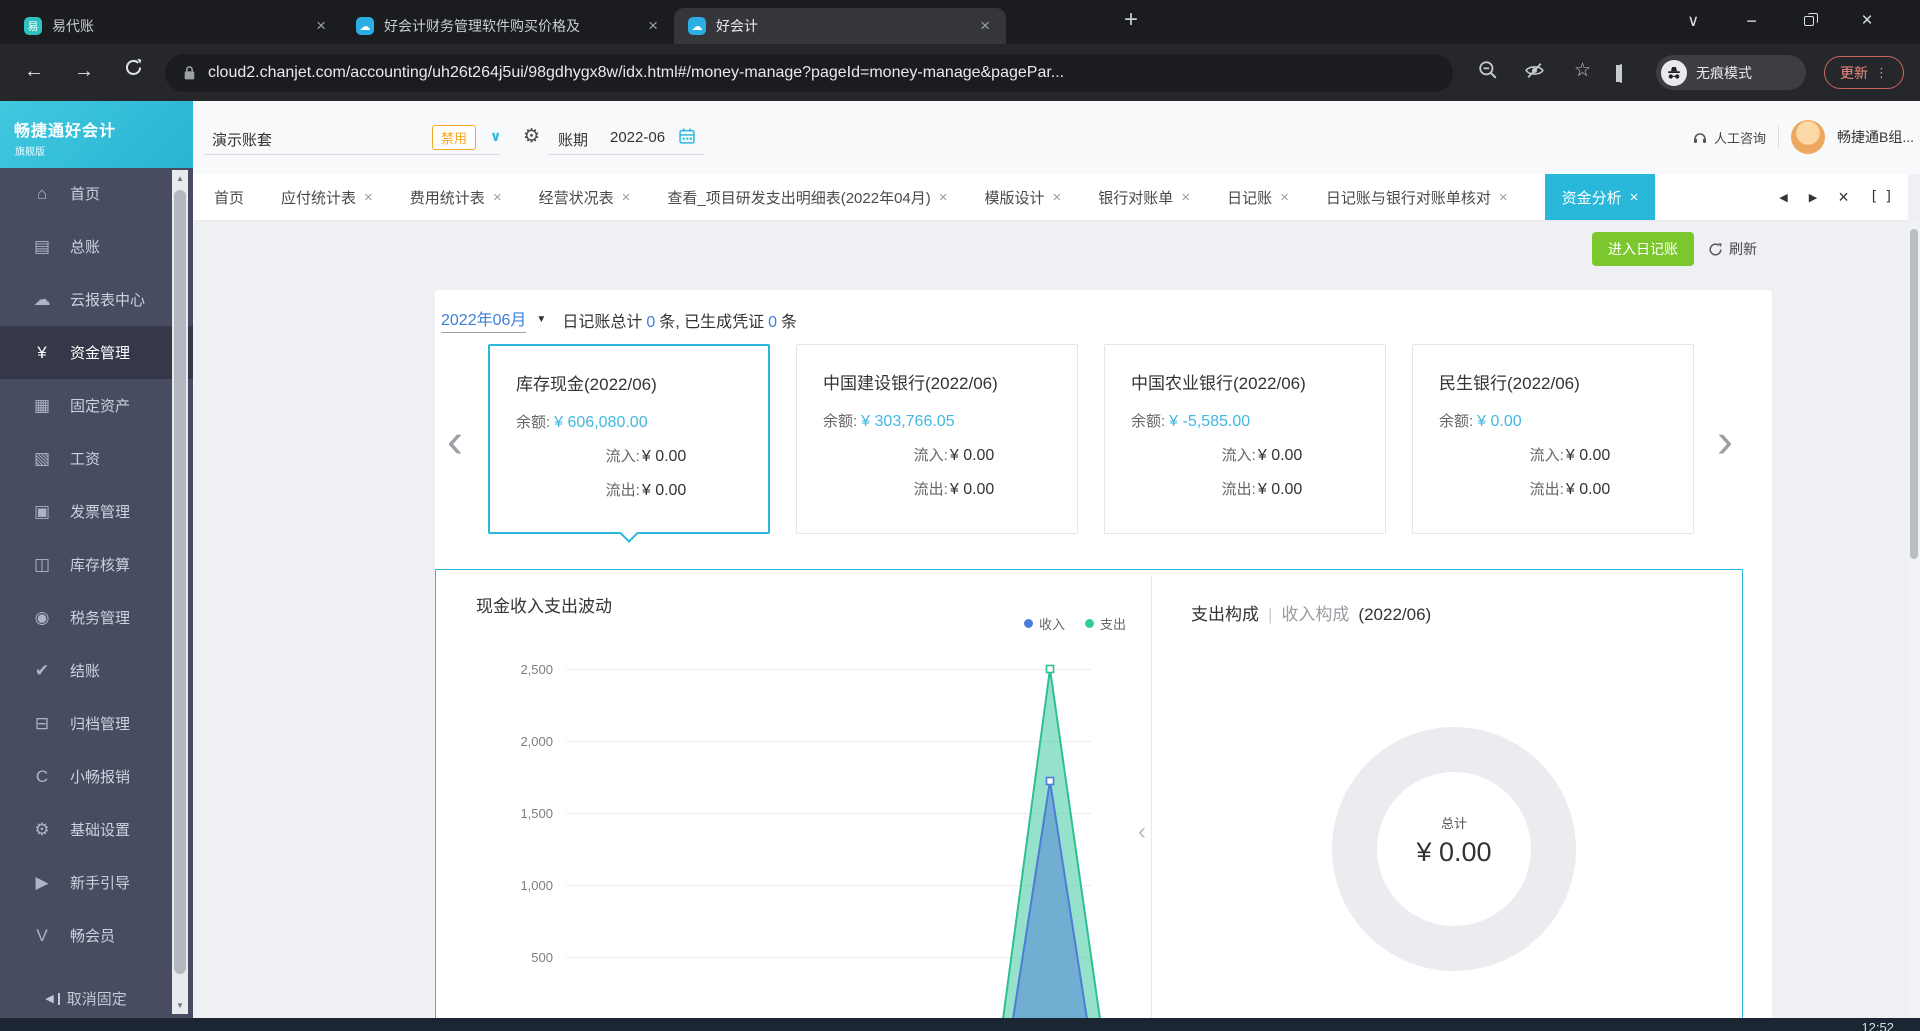 Image resolution: width=1920 pixels, height=1031 pixels. I want to click on donut-center-text: 总计 ¥ 0.00, so click(1454, 840).